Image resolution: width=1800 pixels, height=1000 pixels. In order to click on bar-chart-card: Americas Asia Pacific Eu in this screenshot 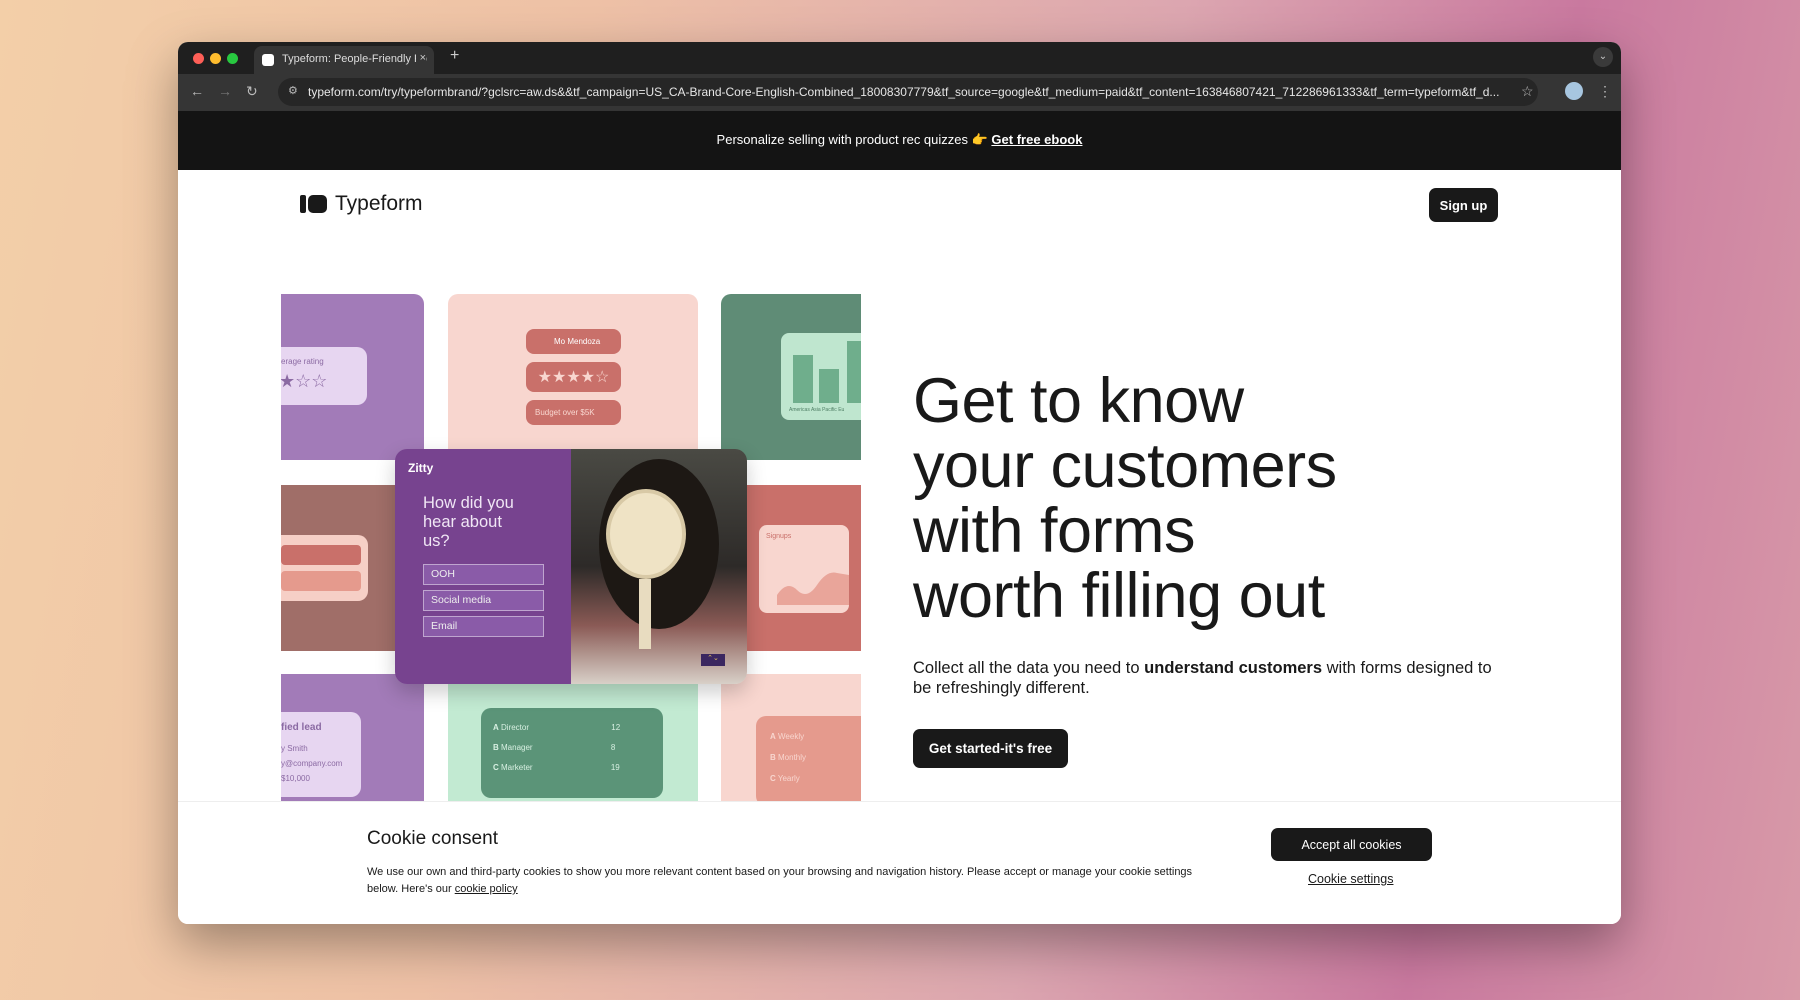, I will do `click(821, 376)`.